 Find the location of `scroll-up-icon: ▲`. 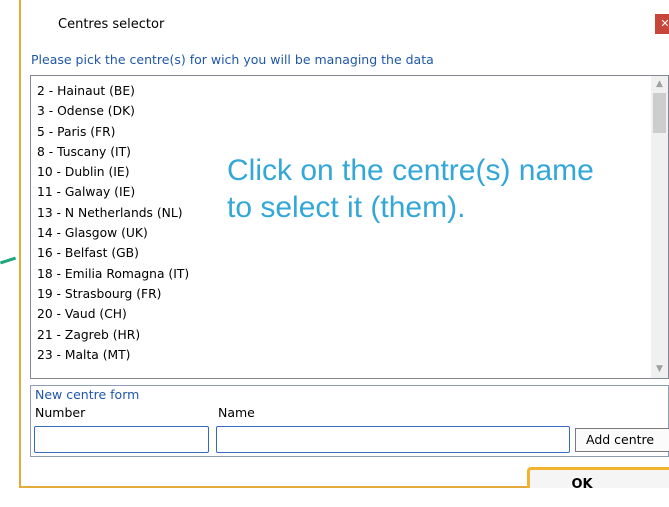

scroll-up-icon: ▲ is located at coordinates (659, 84).